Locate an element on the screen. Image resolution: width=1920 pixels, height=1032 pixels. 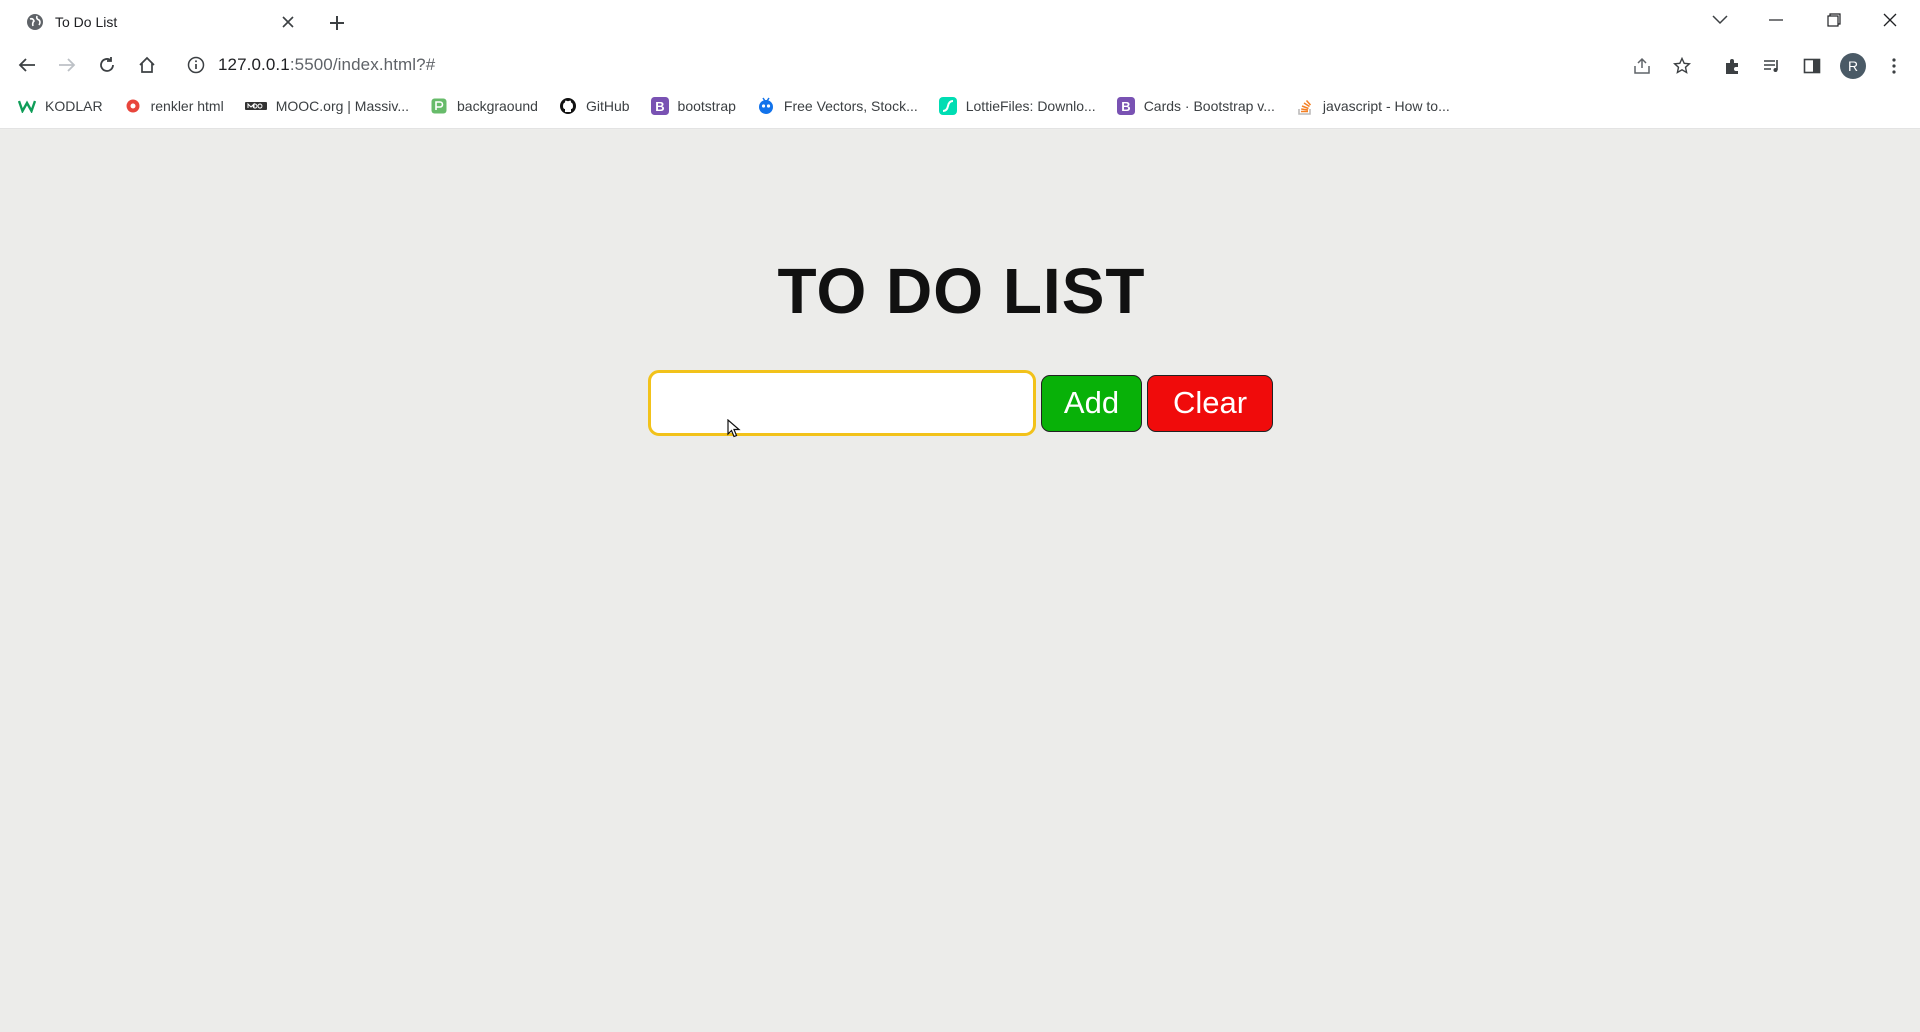
w-logo-icon is located at coordinates (27, 106).